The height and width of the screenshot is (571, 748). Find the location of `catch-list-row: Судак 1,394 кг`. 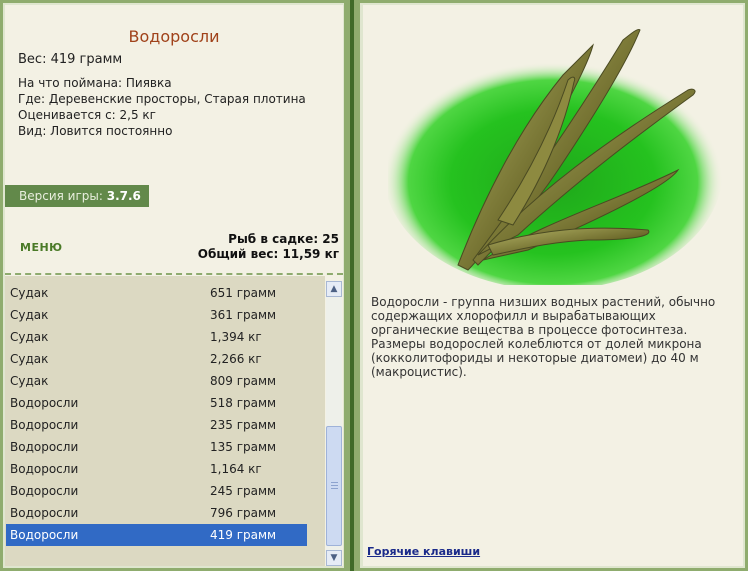

catch-list-row: Судак 1,394 кг is located at coordinates (156, 337).